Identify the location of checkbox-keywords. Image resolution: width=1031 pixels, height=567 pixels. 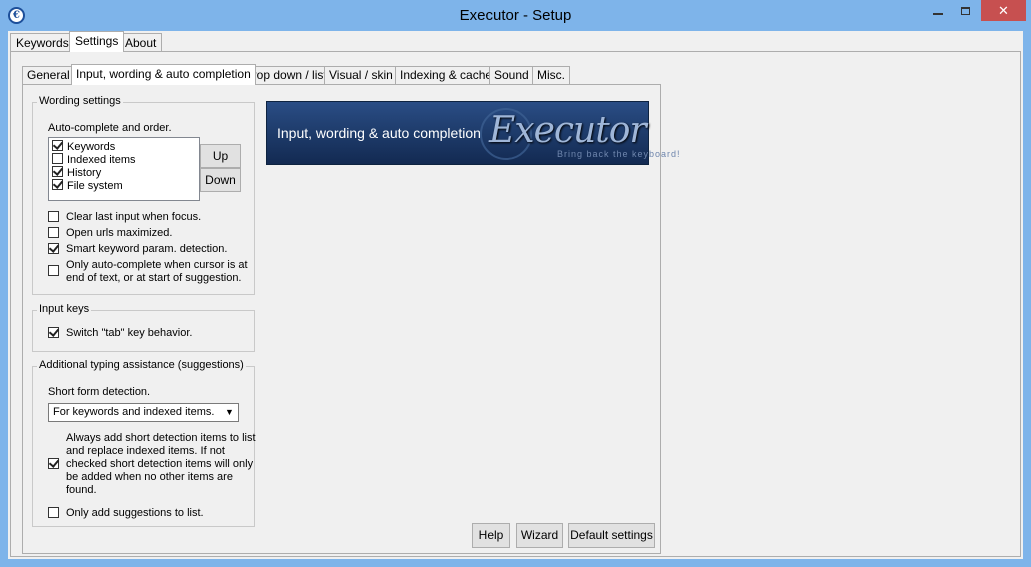
(57, 145).